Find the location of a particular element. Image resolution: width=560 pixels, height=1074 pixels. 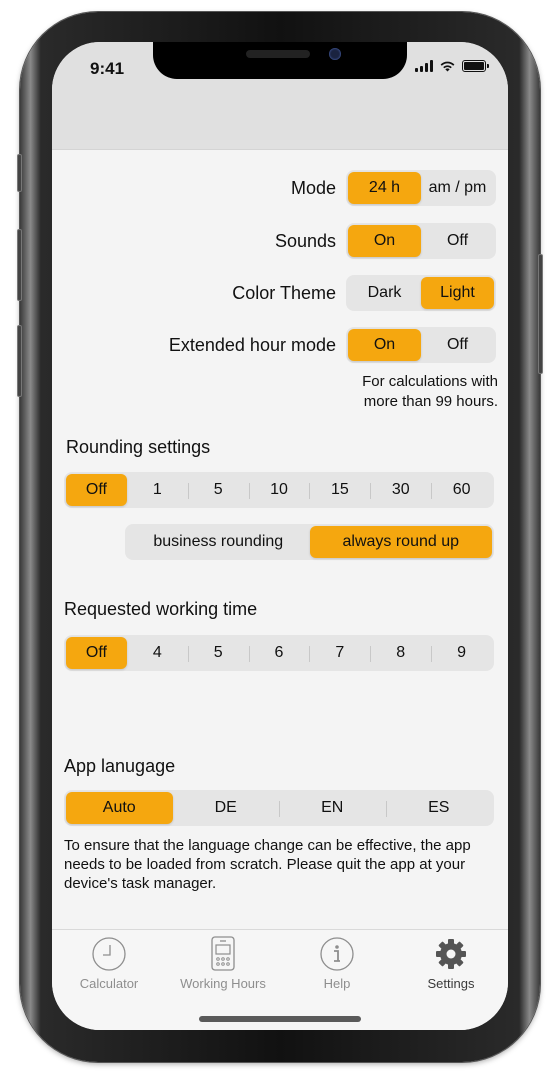

sounds-label: Sounds is located at coordinates (305, 240).